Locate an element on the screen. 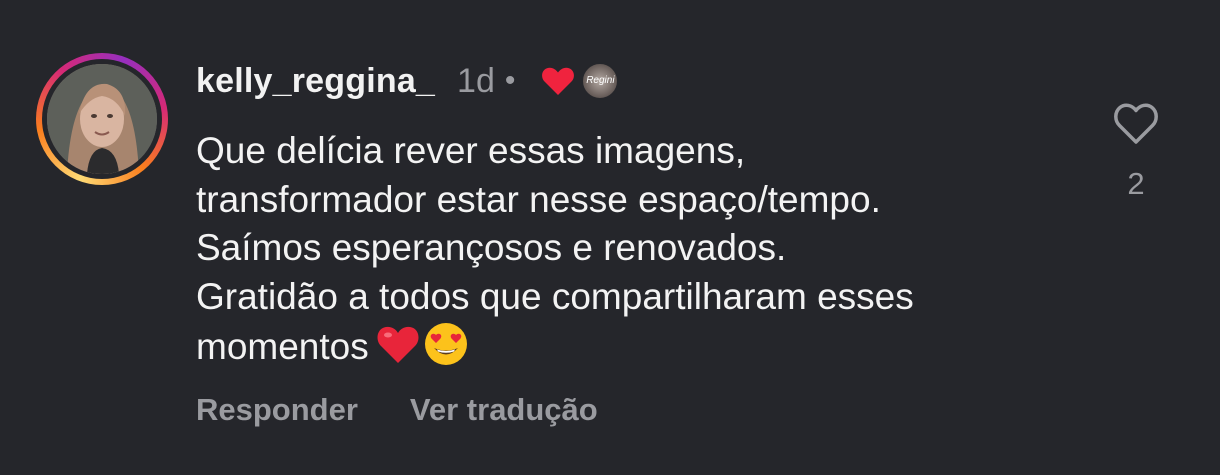 The height and width of the screenshot is (475, 1220). timestamp: 1d is located at coordinates (476, 80).